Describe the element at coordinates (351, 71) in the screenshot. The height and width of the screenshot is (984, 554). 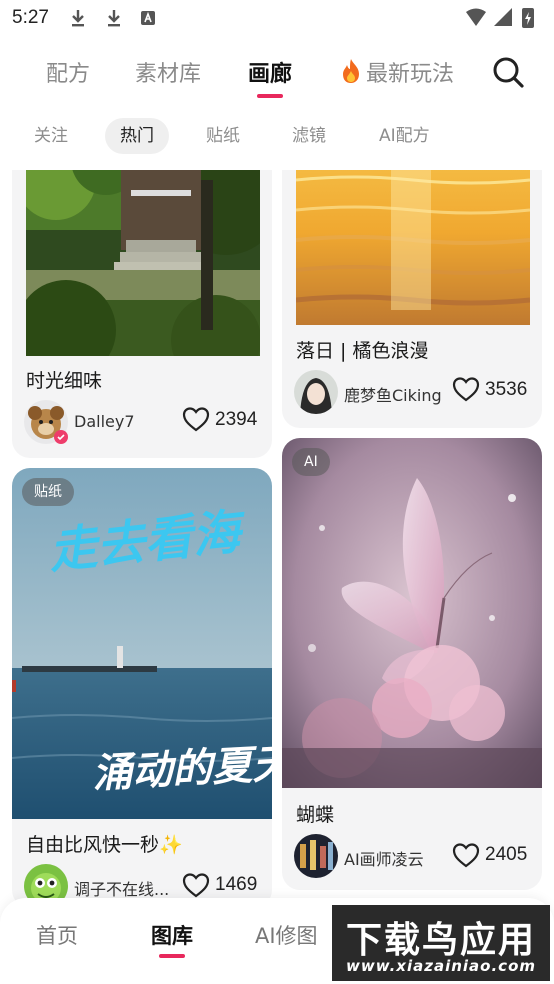
I see `fire-icon` at that location.